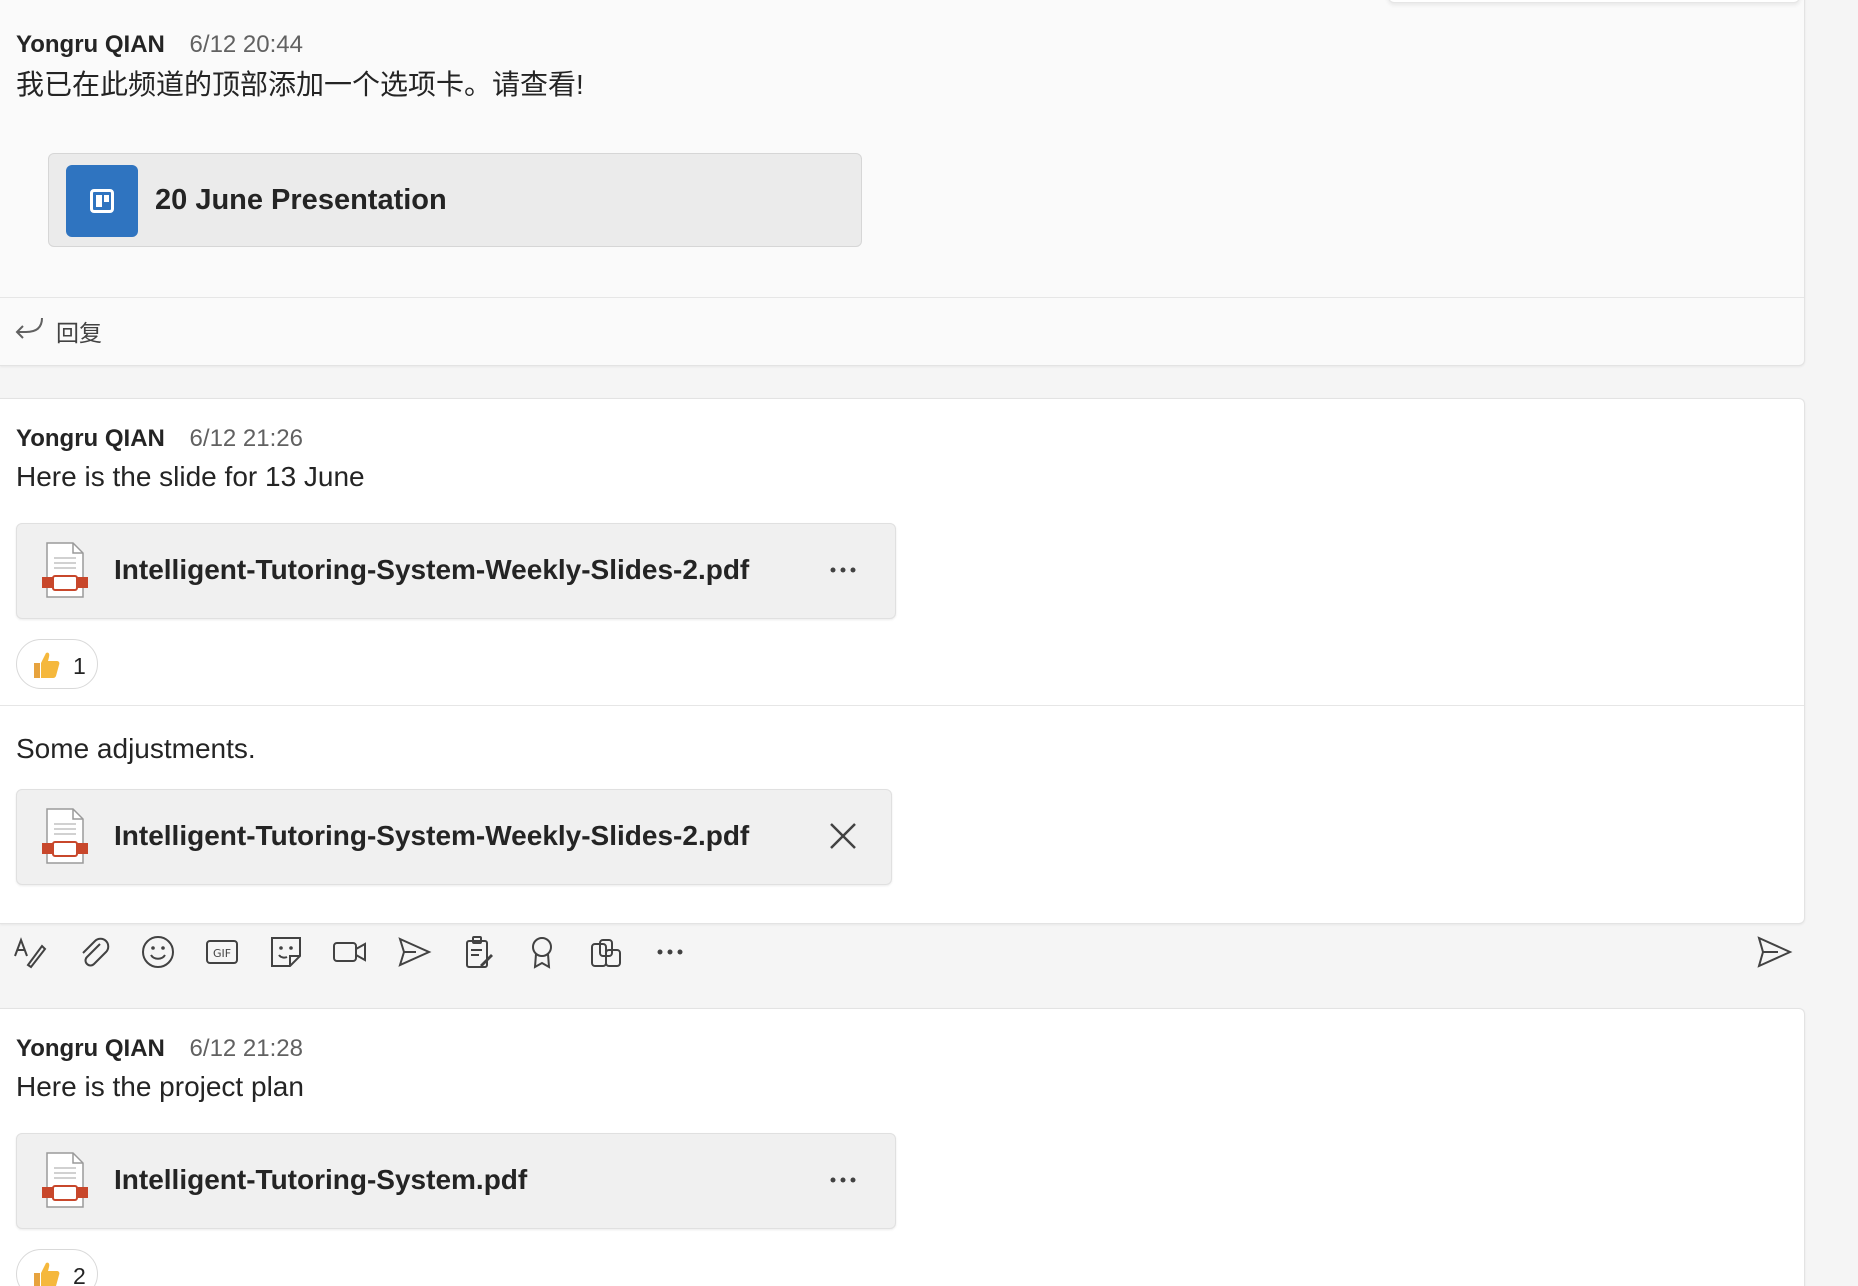  What do you see at coordinates (300, 84) in the screenshot?
I see `message-text: 我已在此频道的顶部添加一个选项卡。请查看!` at bounding box center [300, 84].